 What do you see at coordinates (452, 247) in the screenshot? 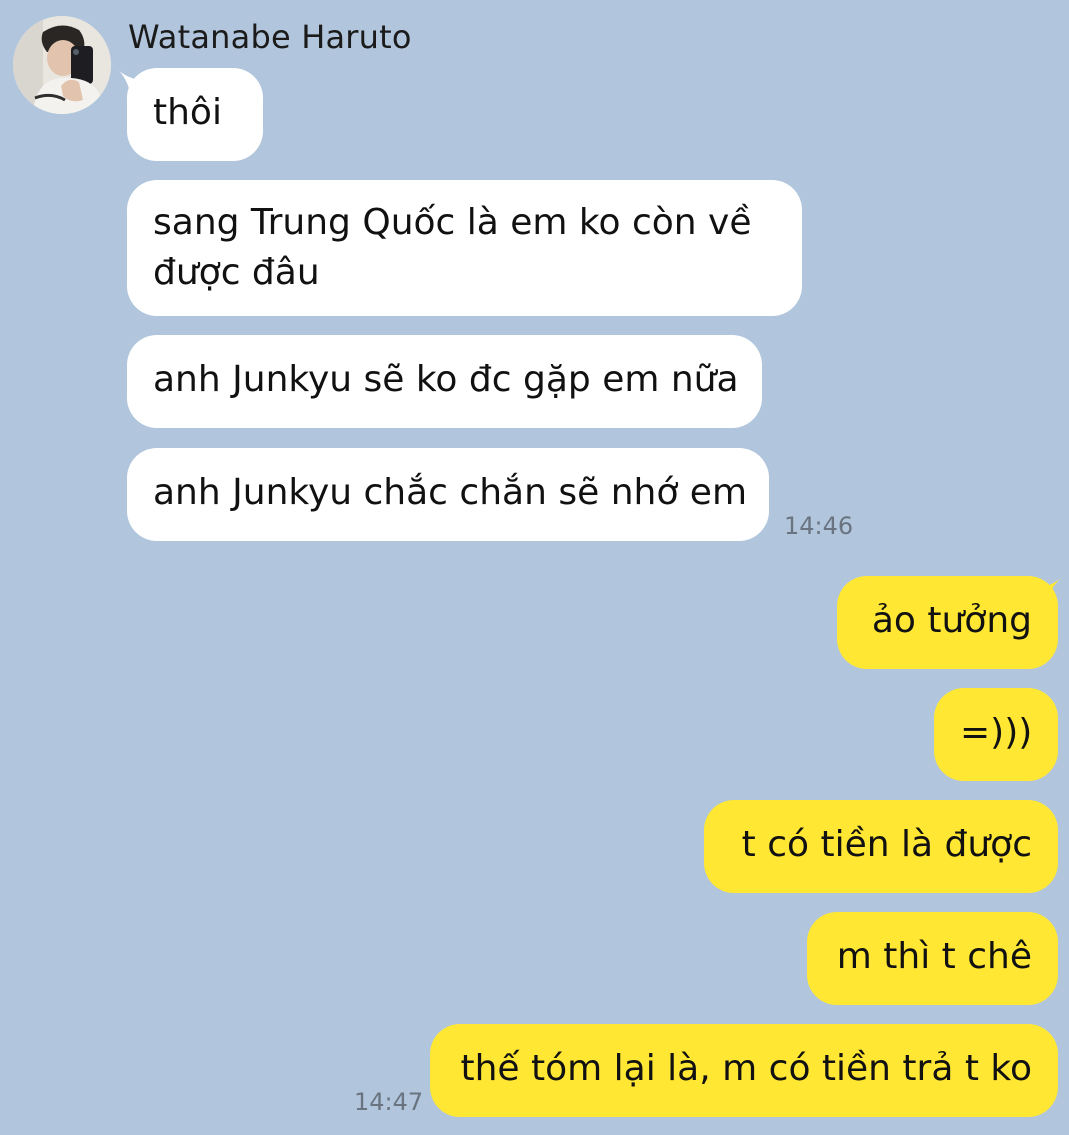
I see `message-text: sang Trung Quốc là em ko còn về được đâu` at bounding box center [452, 247].